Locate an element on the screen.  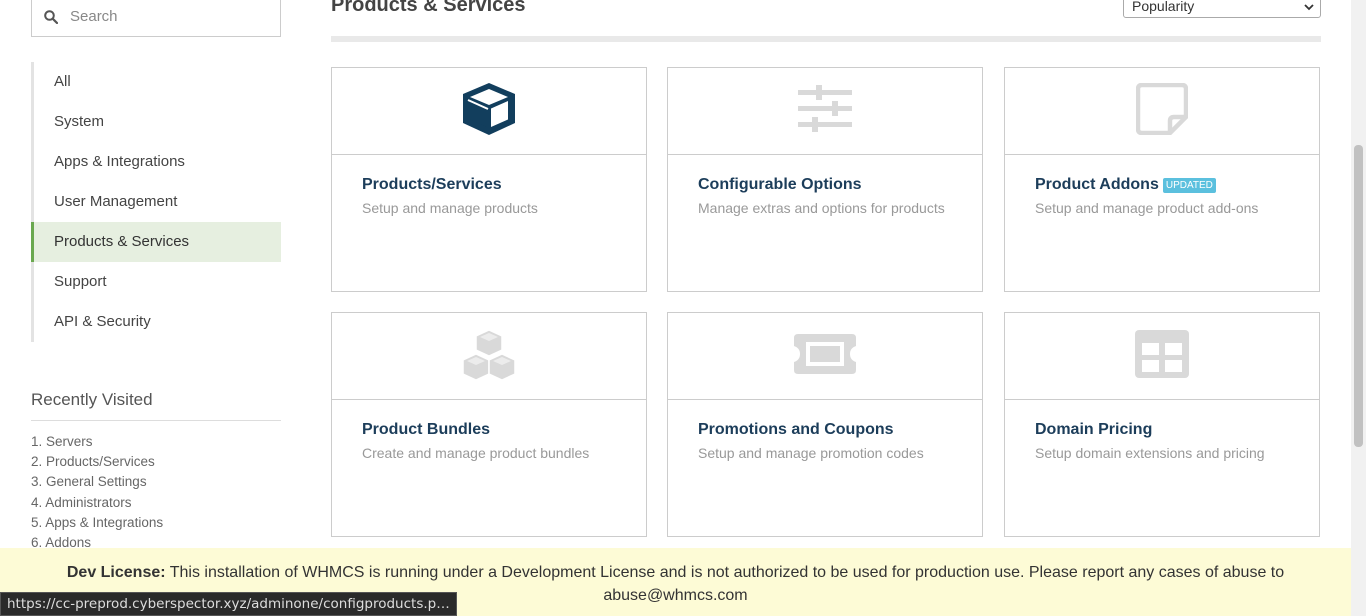
card-title: Configurable Options is located at coordinates (780, 184).